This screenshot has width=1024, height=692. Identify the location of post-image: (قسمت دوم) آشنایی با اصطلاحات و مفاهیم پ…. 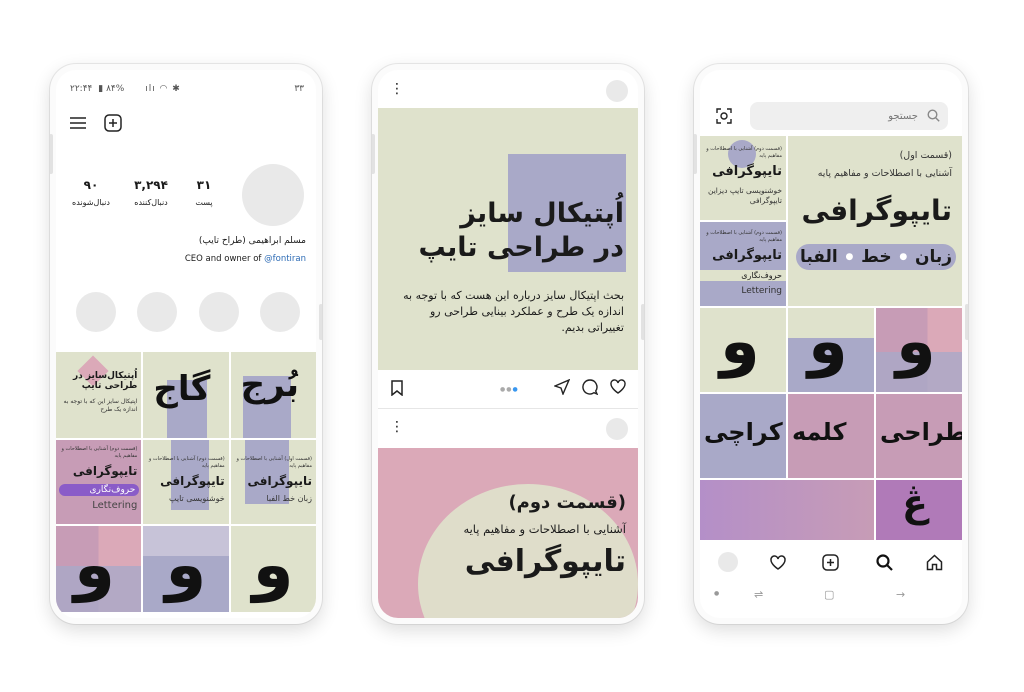
(508, 533).